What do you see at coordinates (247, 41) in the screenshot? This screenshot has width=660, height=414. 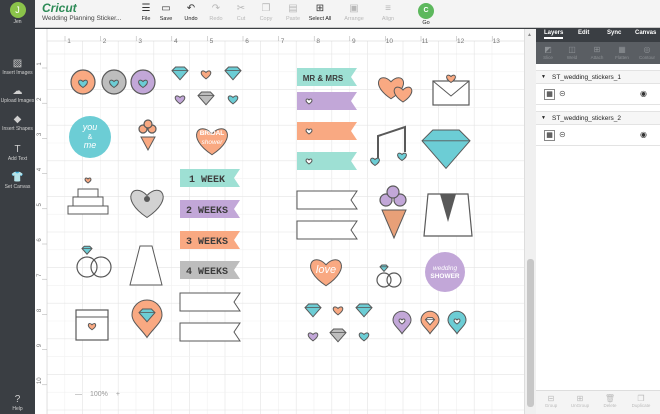 I see `ruler-label: 6` at bounding box center [247, 41].